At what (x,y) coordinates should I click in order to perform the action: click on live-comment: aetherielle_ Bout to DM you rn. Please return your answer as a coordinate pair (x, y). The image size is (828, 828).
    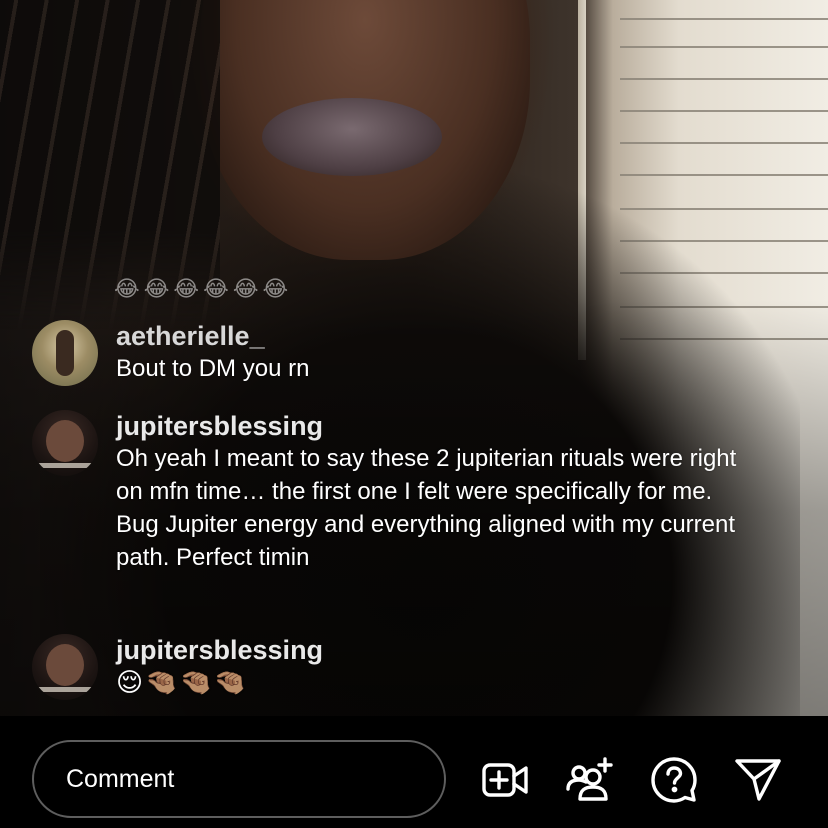
    Looking at the image, I should click on (170, 353).